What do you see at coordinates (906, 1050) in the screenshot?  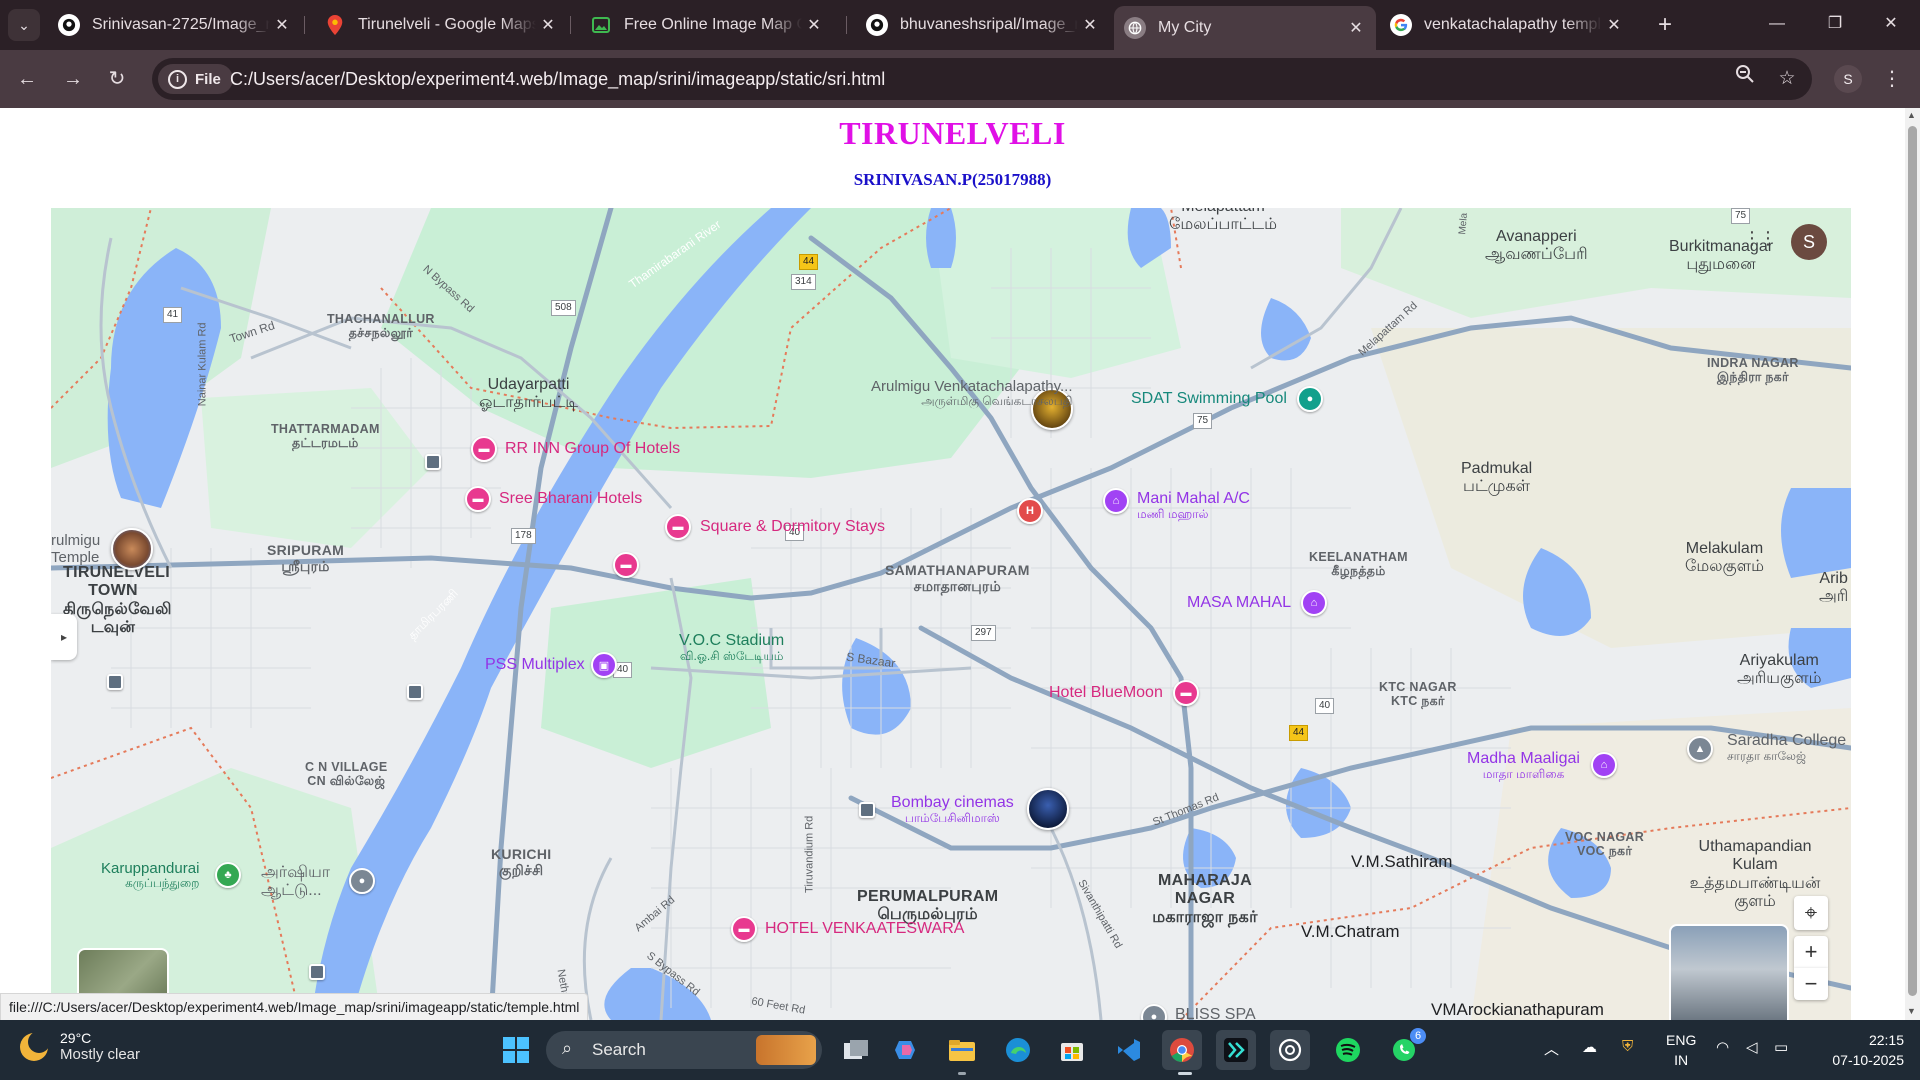 I see `copilot-icon` at bounding box center [906, 1050].